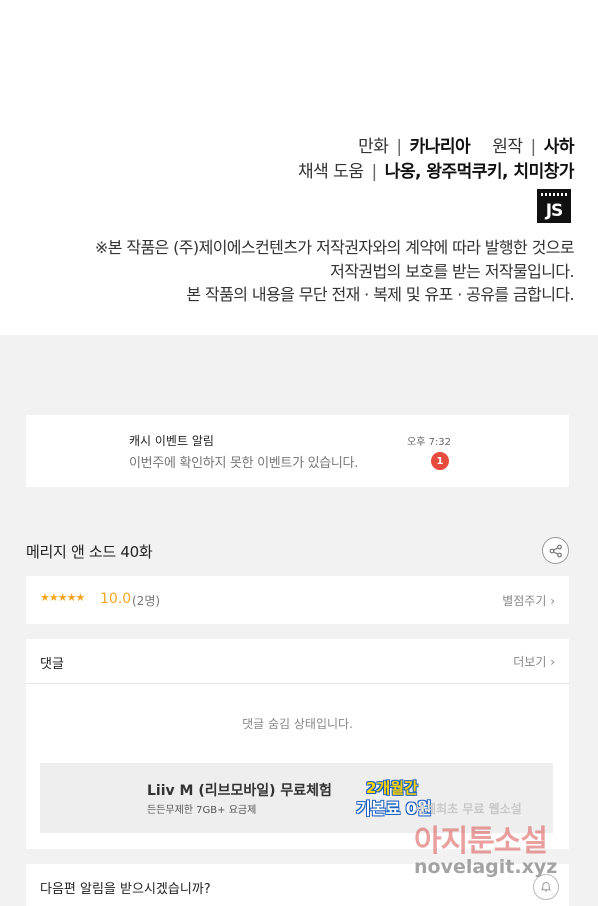 The height and width of the screenshot is (906, 598). What do you see at coordinates (89, 552) in the screenshot?
I see `episode-title: 메리지 앤 소드 40화` at bounding box center [89, 552].